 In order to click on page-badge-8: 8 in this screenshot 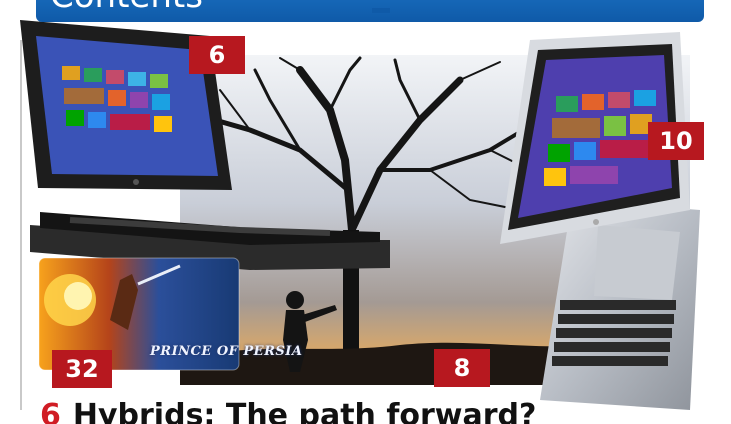, I will do `click(462, 368)`.